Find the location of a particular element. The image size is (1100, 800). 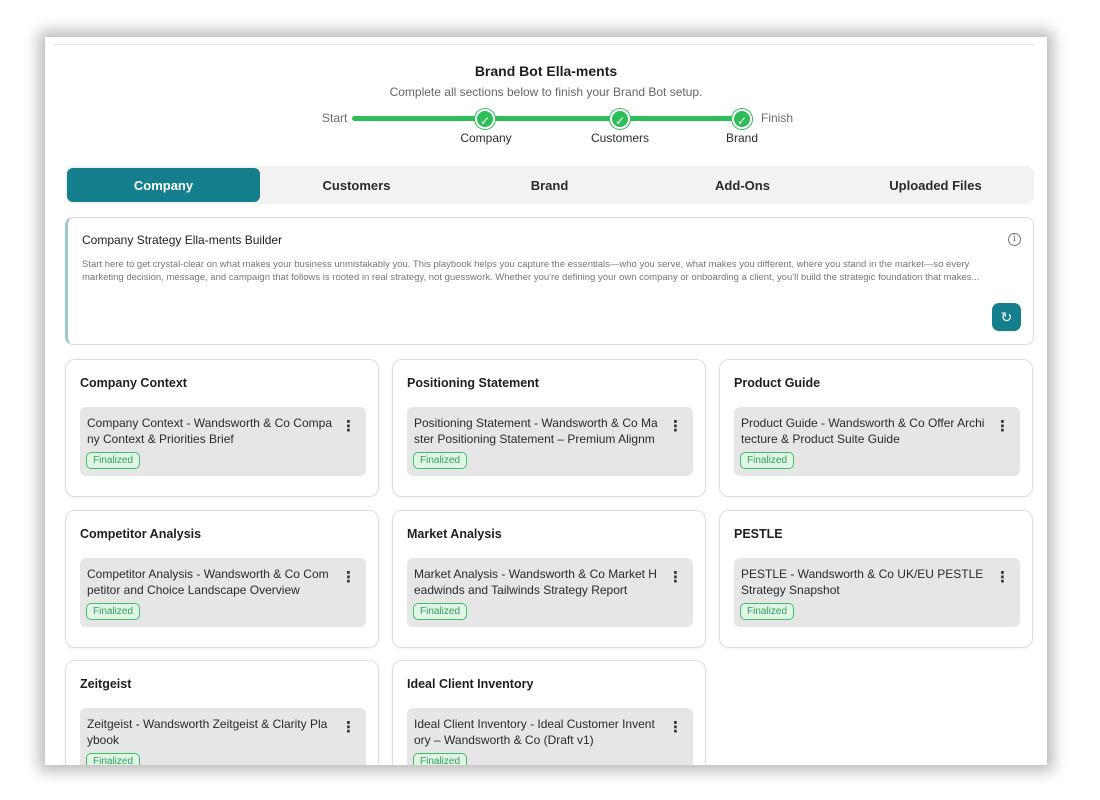

card-title: Positioning Statement is located at coordinates (473, 383).